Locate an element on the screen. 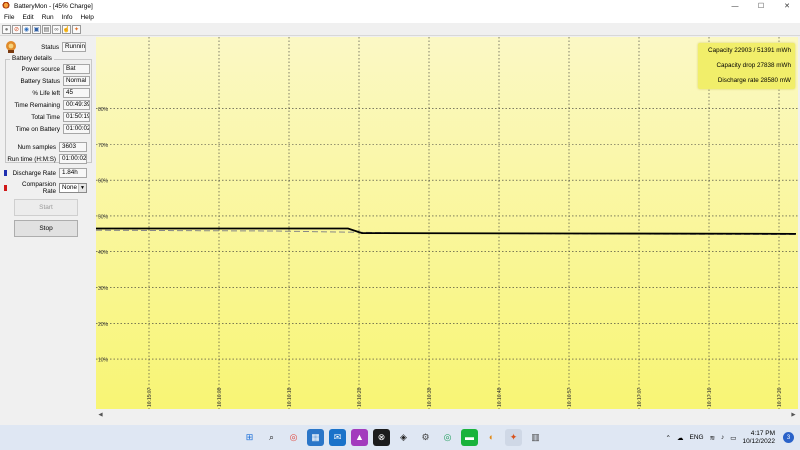  chrome-alt-icon: ◎ is located at coordinates (447, 437).